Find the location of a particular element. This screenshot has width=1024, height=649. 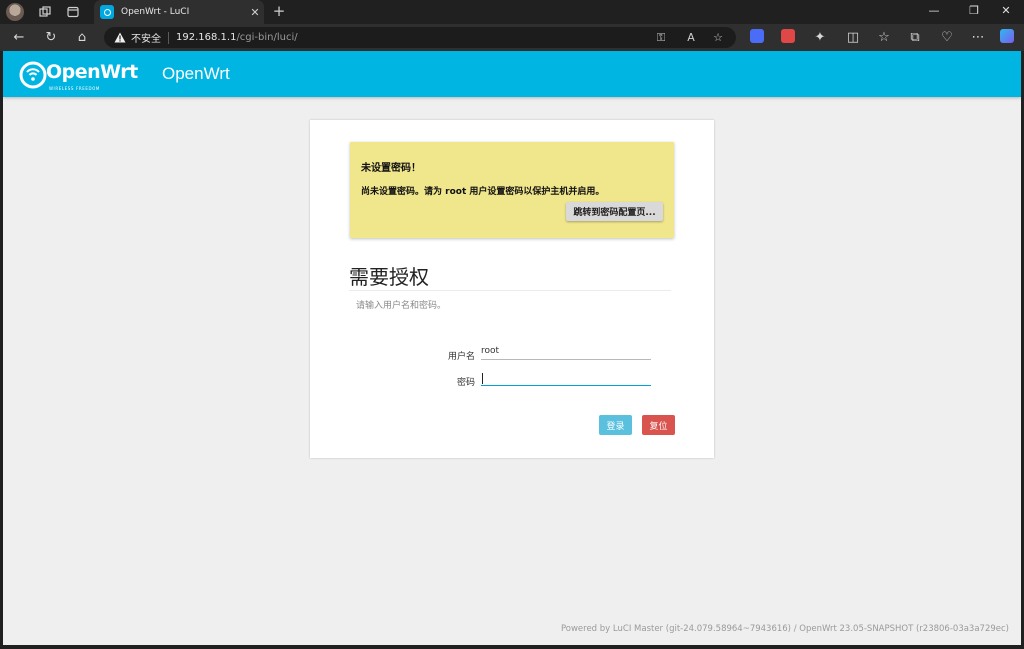

key-icon: ⚿ is located at coordinates (661, 38).